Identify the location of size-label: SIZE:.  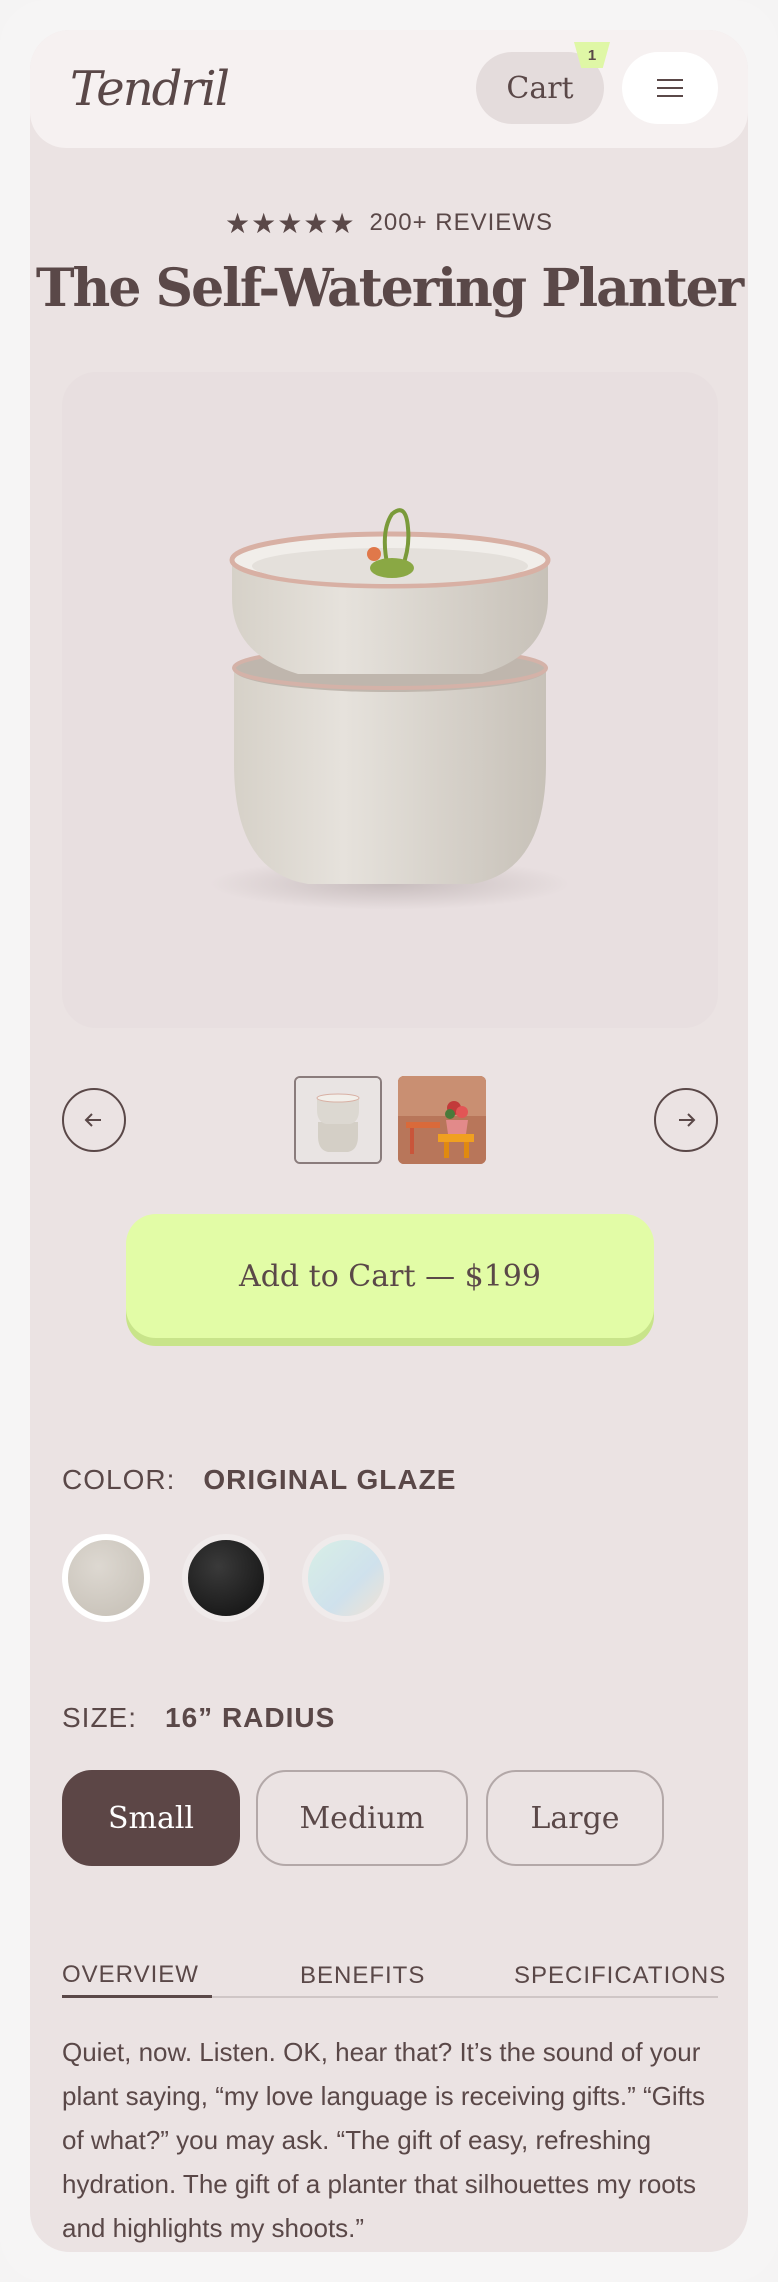
(100, 1717).